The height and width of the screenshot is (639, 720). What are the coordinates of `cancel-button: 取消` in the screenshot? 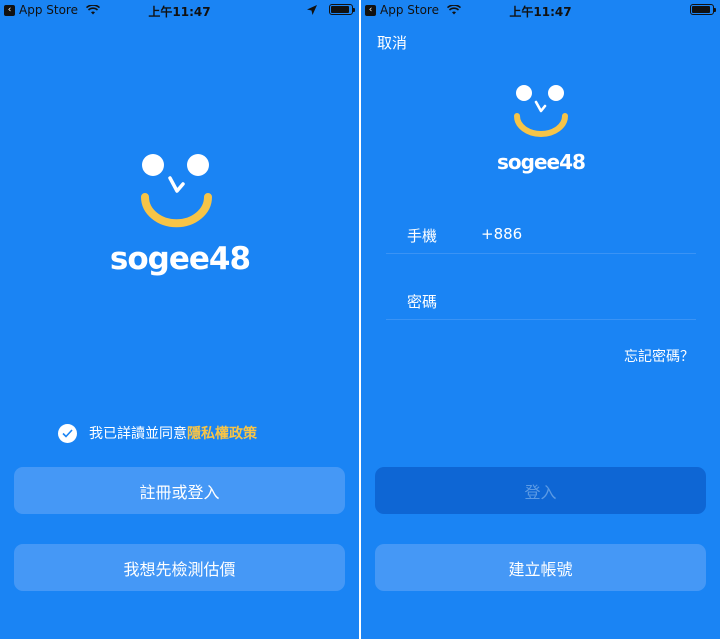 It's located at (392, 42).